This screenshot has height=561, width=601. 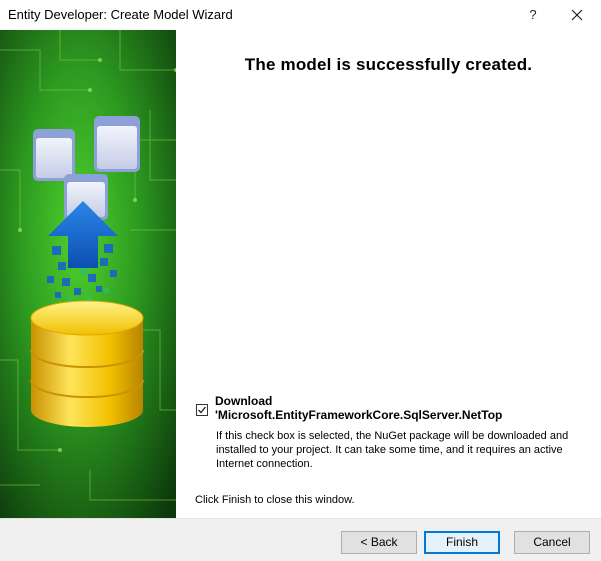 What do you see at coordinates (388, 64) in the screenshot?
I see `success-heading: The model is successfully created.` at bounding box center [388, 64].